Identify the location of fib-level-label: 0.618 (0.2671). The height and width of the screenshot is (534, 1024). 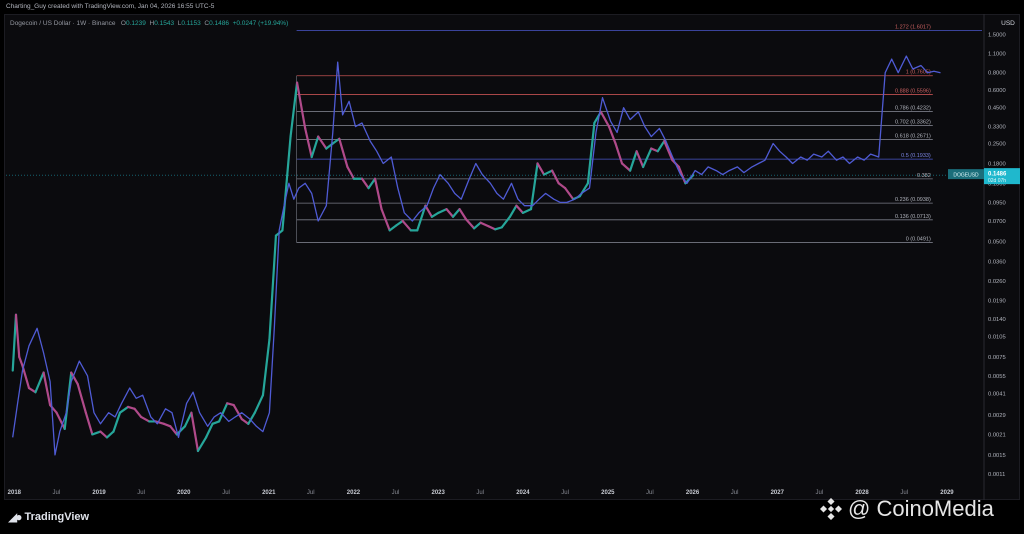
(913, 136).